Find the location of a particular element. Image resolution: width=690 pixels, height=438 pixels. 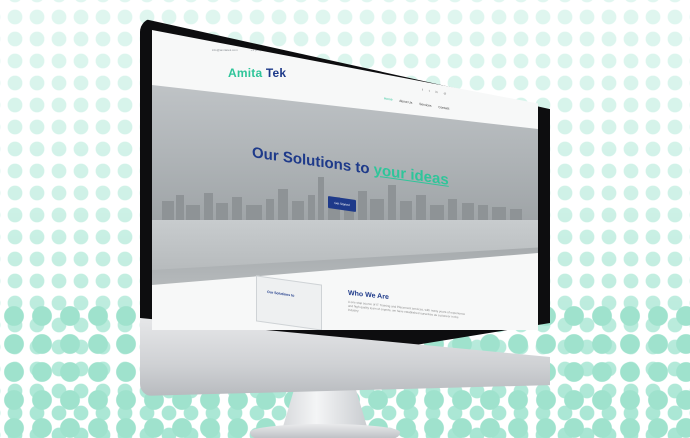

linkedin-icon: in is located at coordinates (436, 92).